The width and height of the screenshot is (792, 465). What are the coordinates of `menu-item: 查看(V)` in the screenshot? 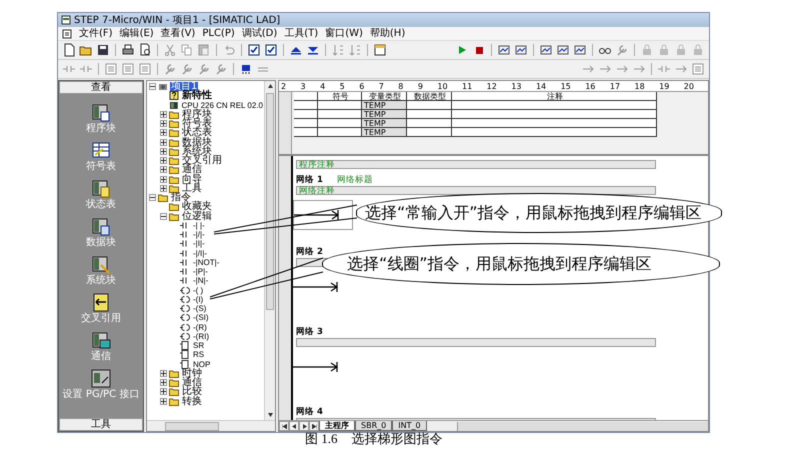 It's located at (178, 34).